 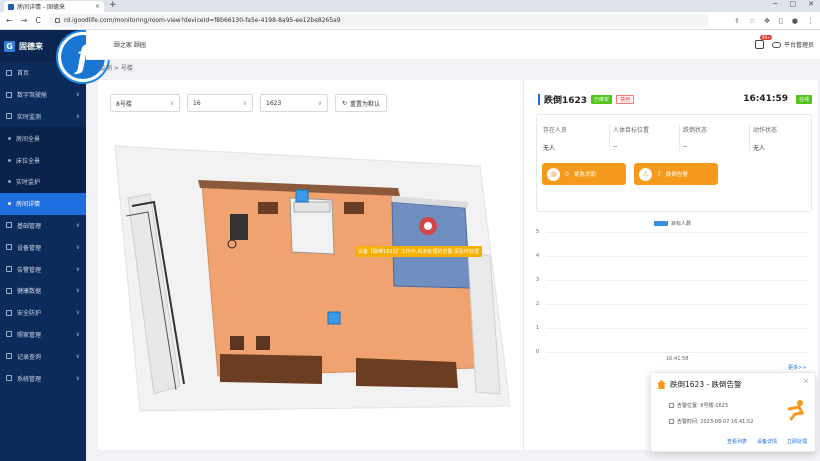 I want to click on emergency-help-button: ◍ 0 紧急求助, so click(x=584, y=174).